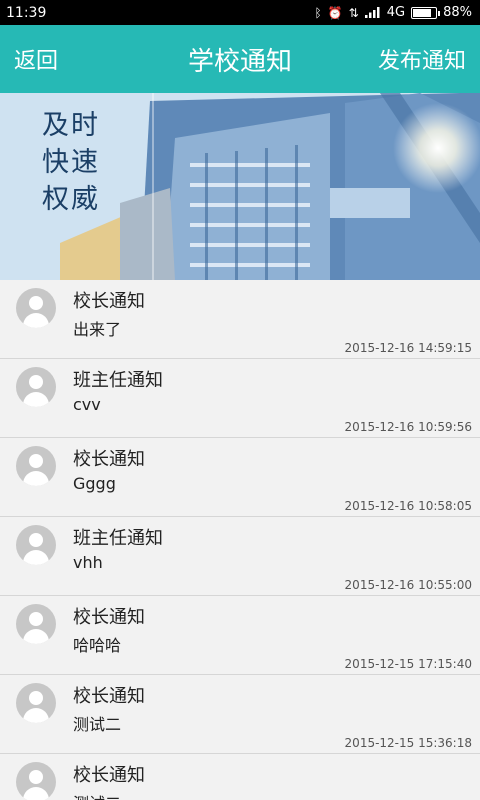 This screenshot has height=800, width=480. What do you see at coordinates (88, 562) in the screenshot?
I see `notification-content: vhh` at bounding box center [88, 562].